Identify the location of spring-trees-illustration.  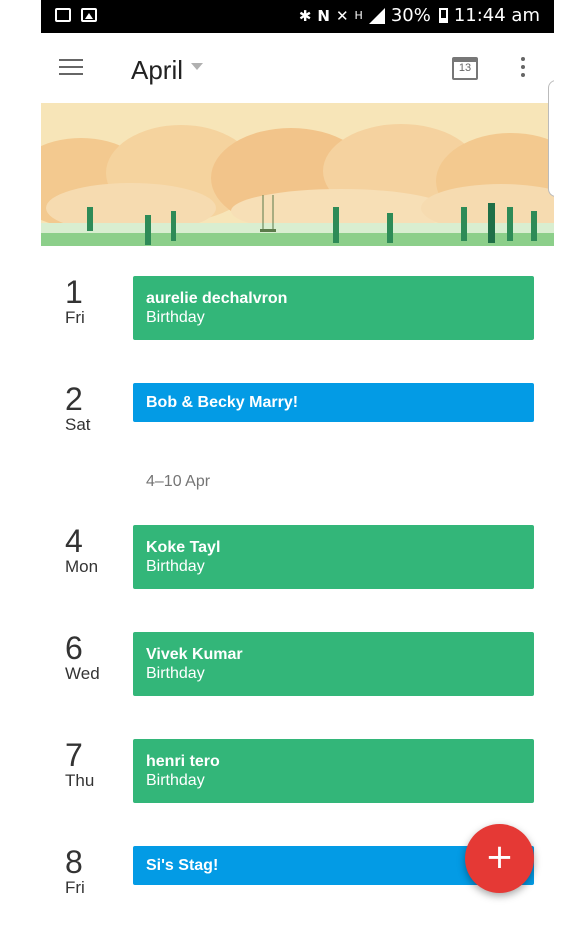
(297, 174).